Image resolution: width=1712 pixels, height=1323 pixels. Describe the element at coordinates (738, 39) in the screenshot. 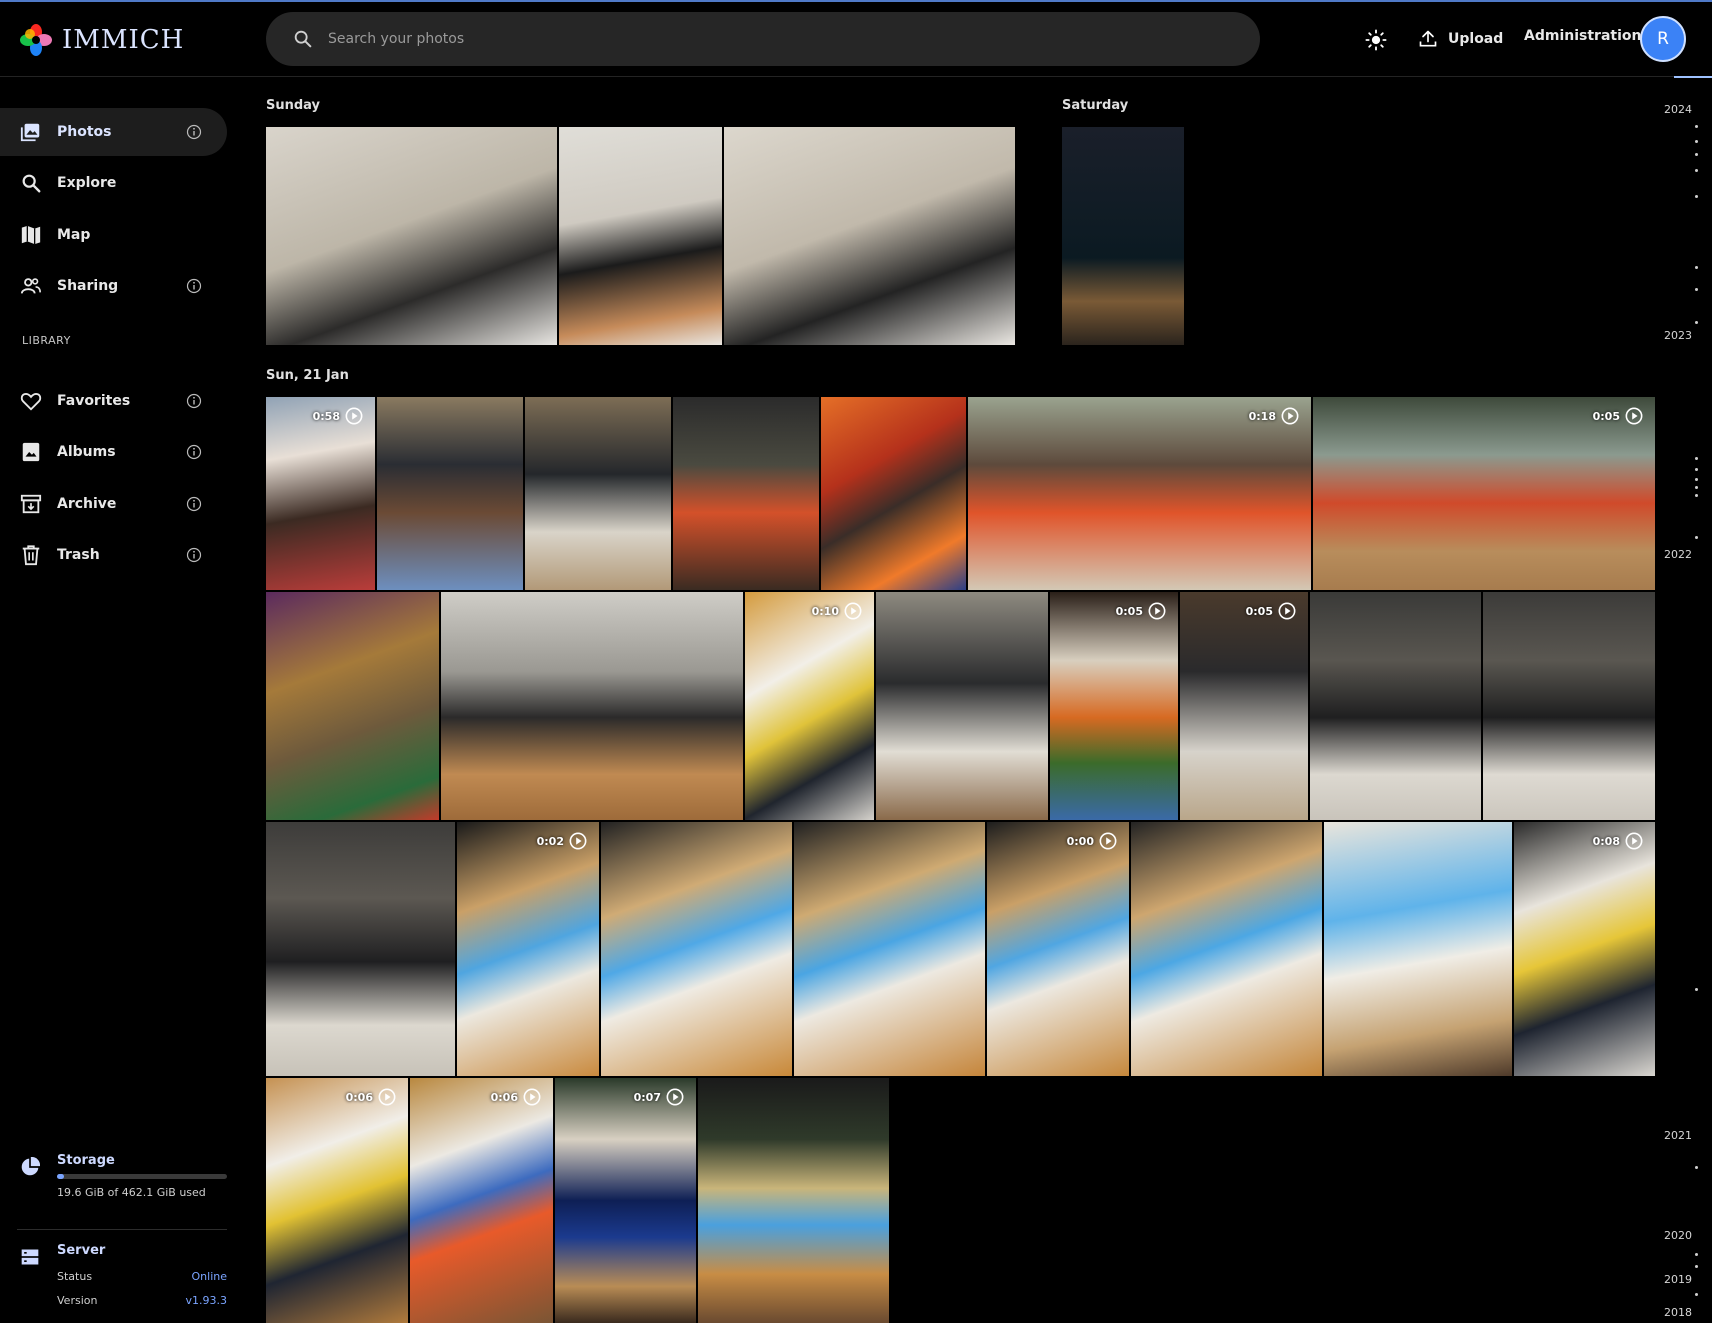

I see `search-input` at that location.